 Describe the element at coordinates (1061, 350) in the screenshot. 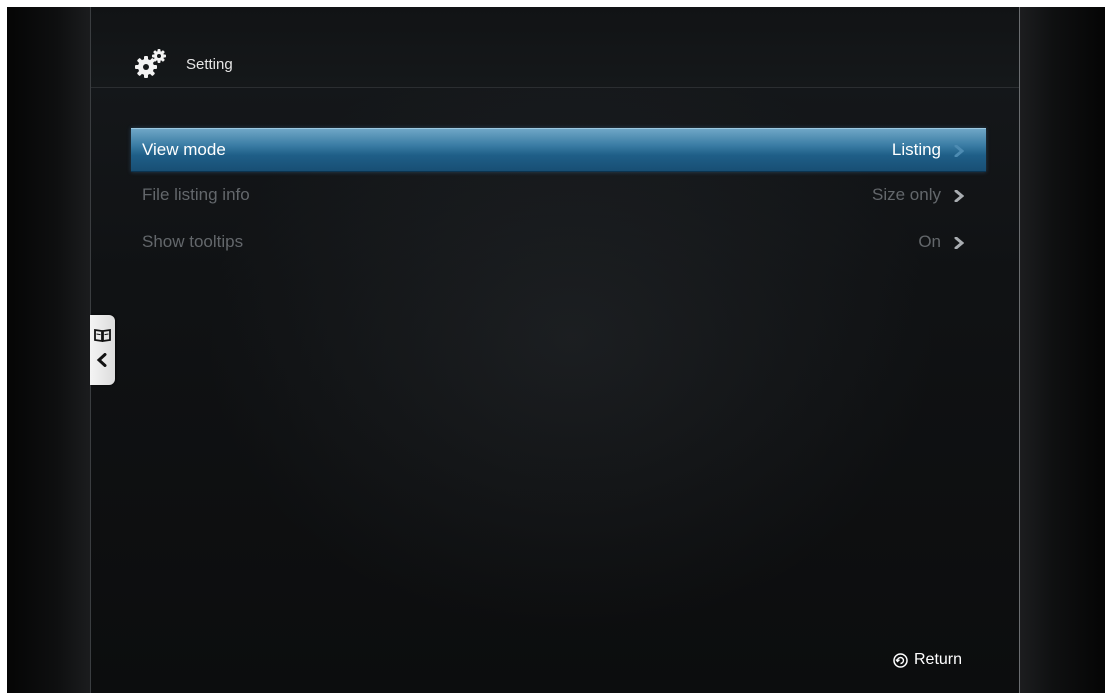

I see `right-margin` at that location.